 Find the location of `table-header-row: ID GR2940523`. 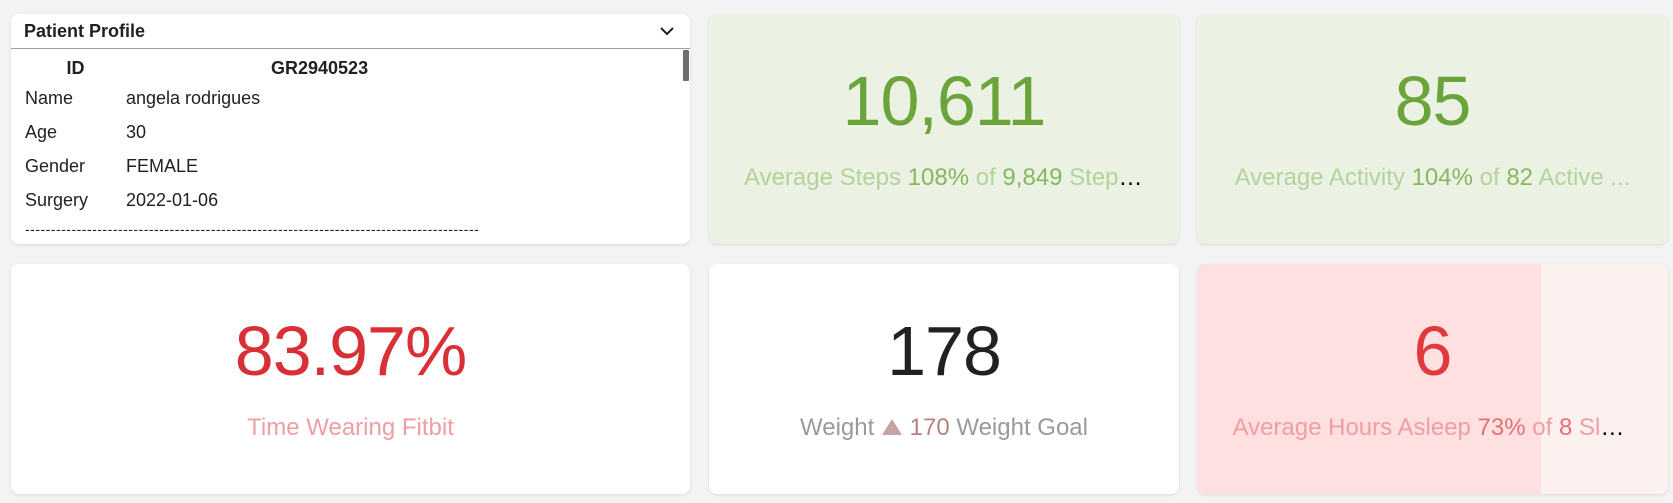

table-header-row: ID GR2940523 is located at coordinates (197, 68).